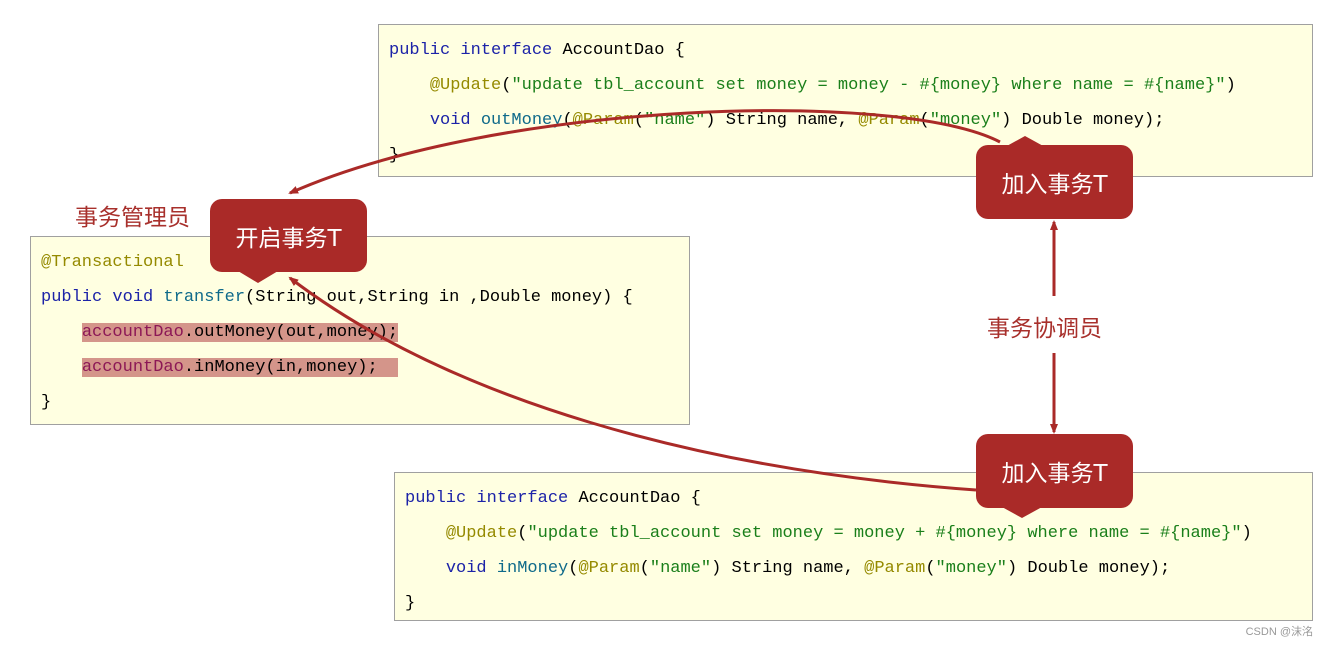 This screenshot has width=1328, height=647. Describe the element at coordinates (1044, 329) in the screenshot. I see `transaction-coordinator-label: 事务协调员` at that location.